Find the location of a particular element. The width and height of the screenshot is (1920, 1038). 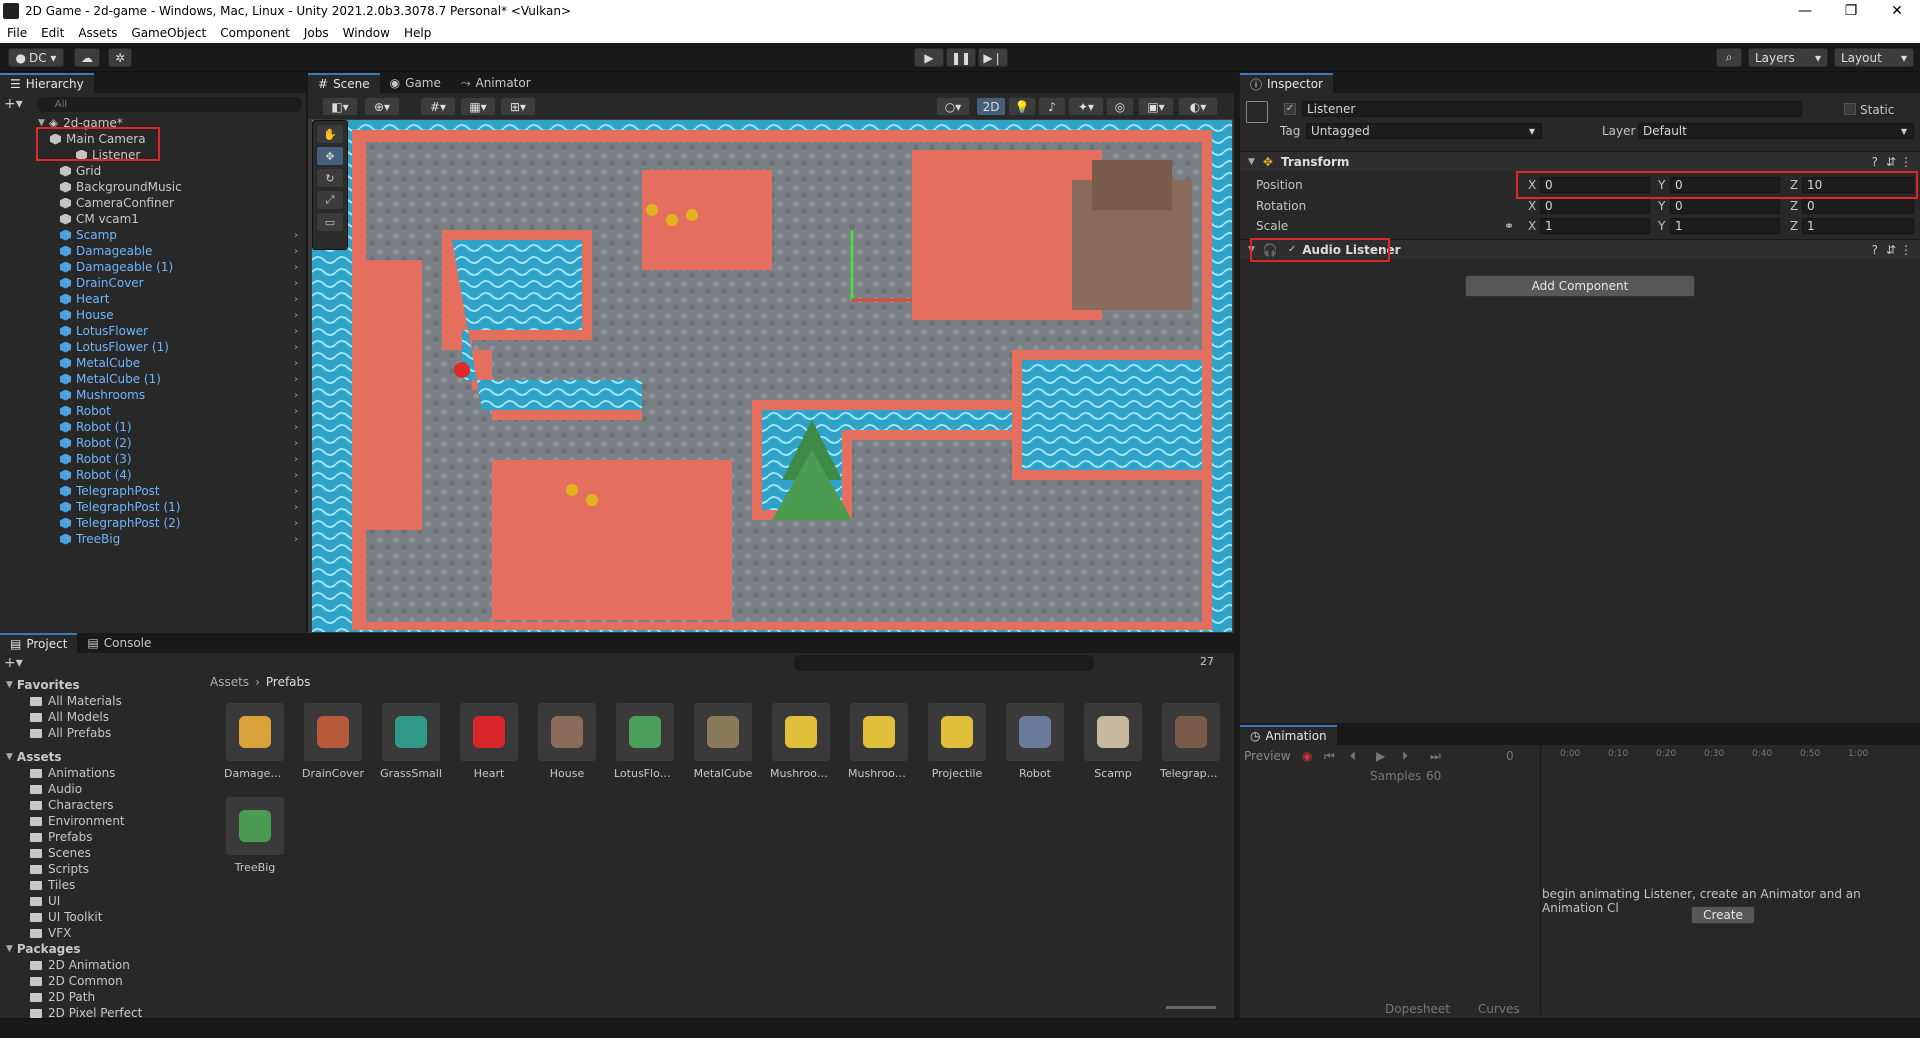

position-x-field: 0 is located at coordinates (1595, 185).